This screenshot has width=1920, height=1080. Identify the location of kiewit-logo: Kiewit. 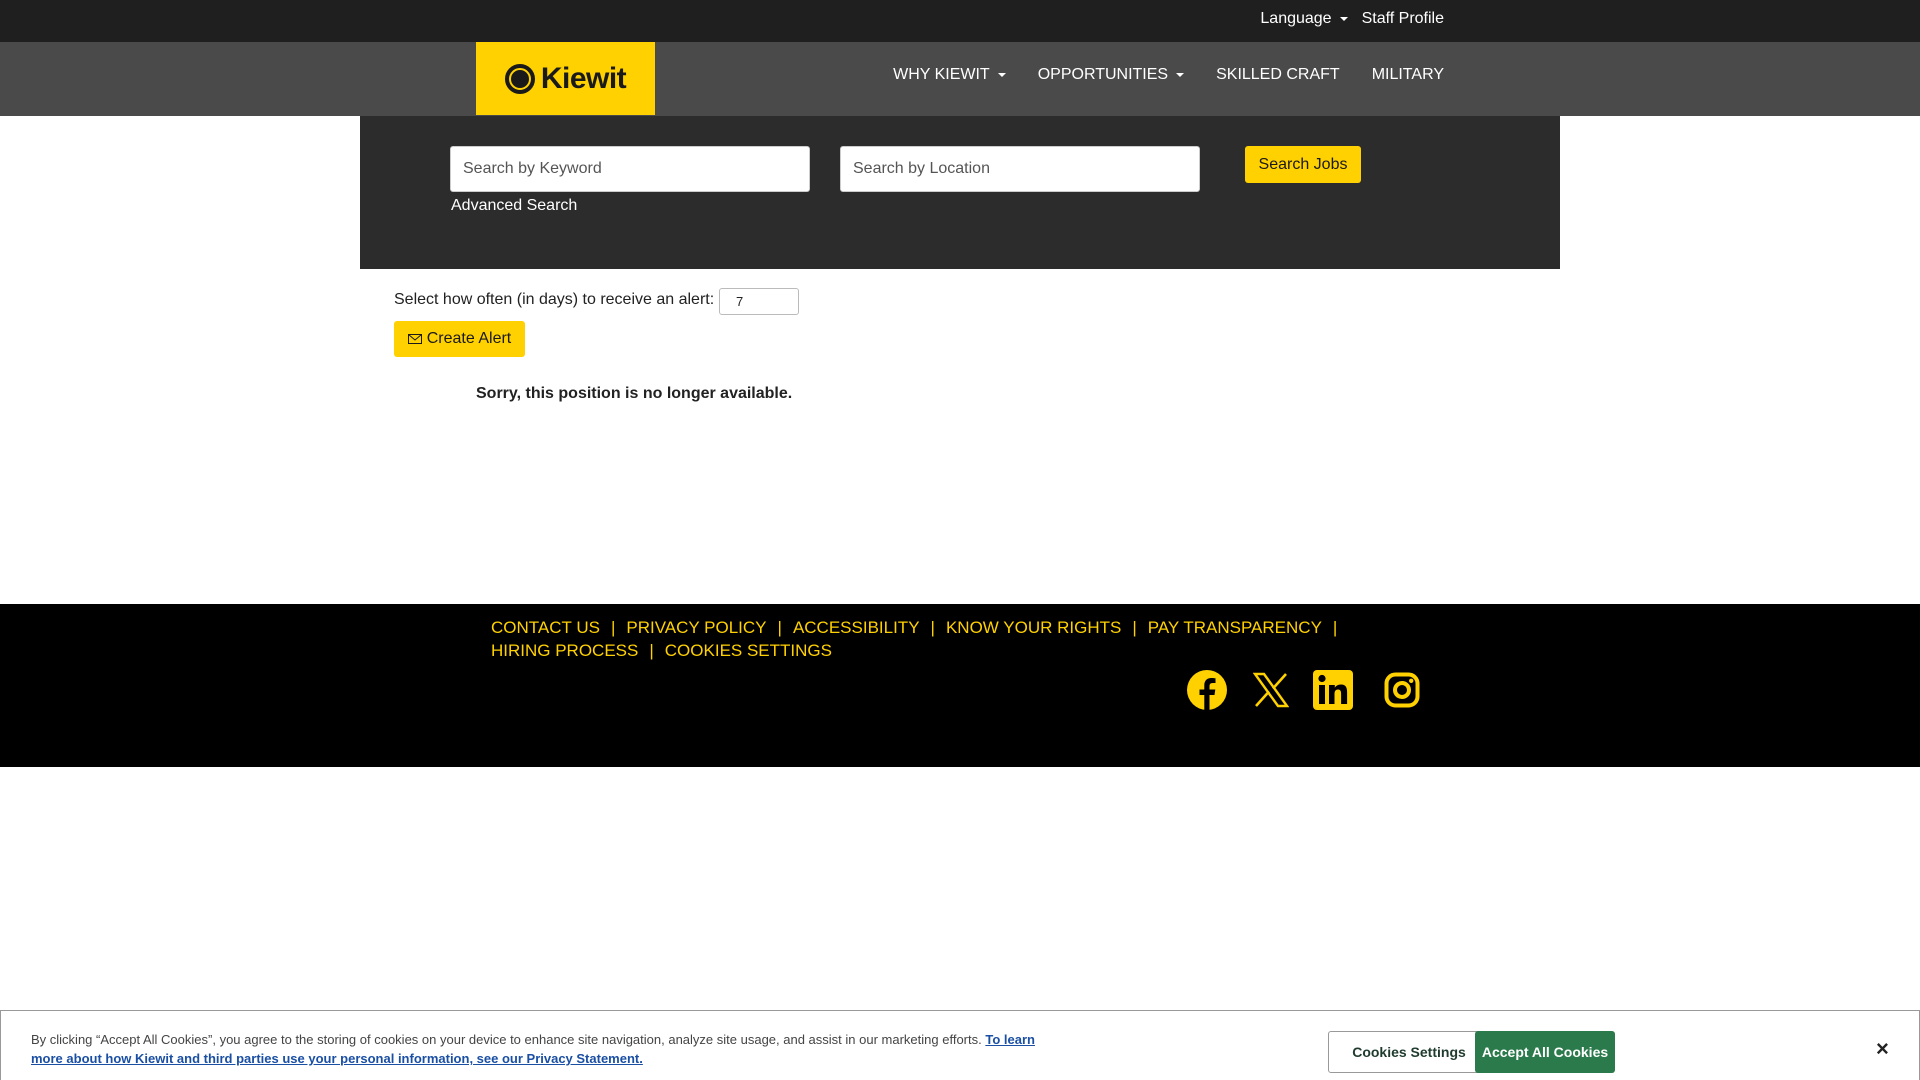
(565, 78).